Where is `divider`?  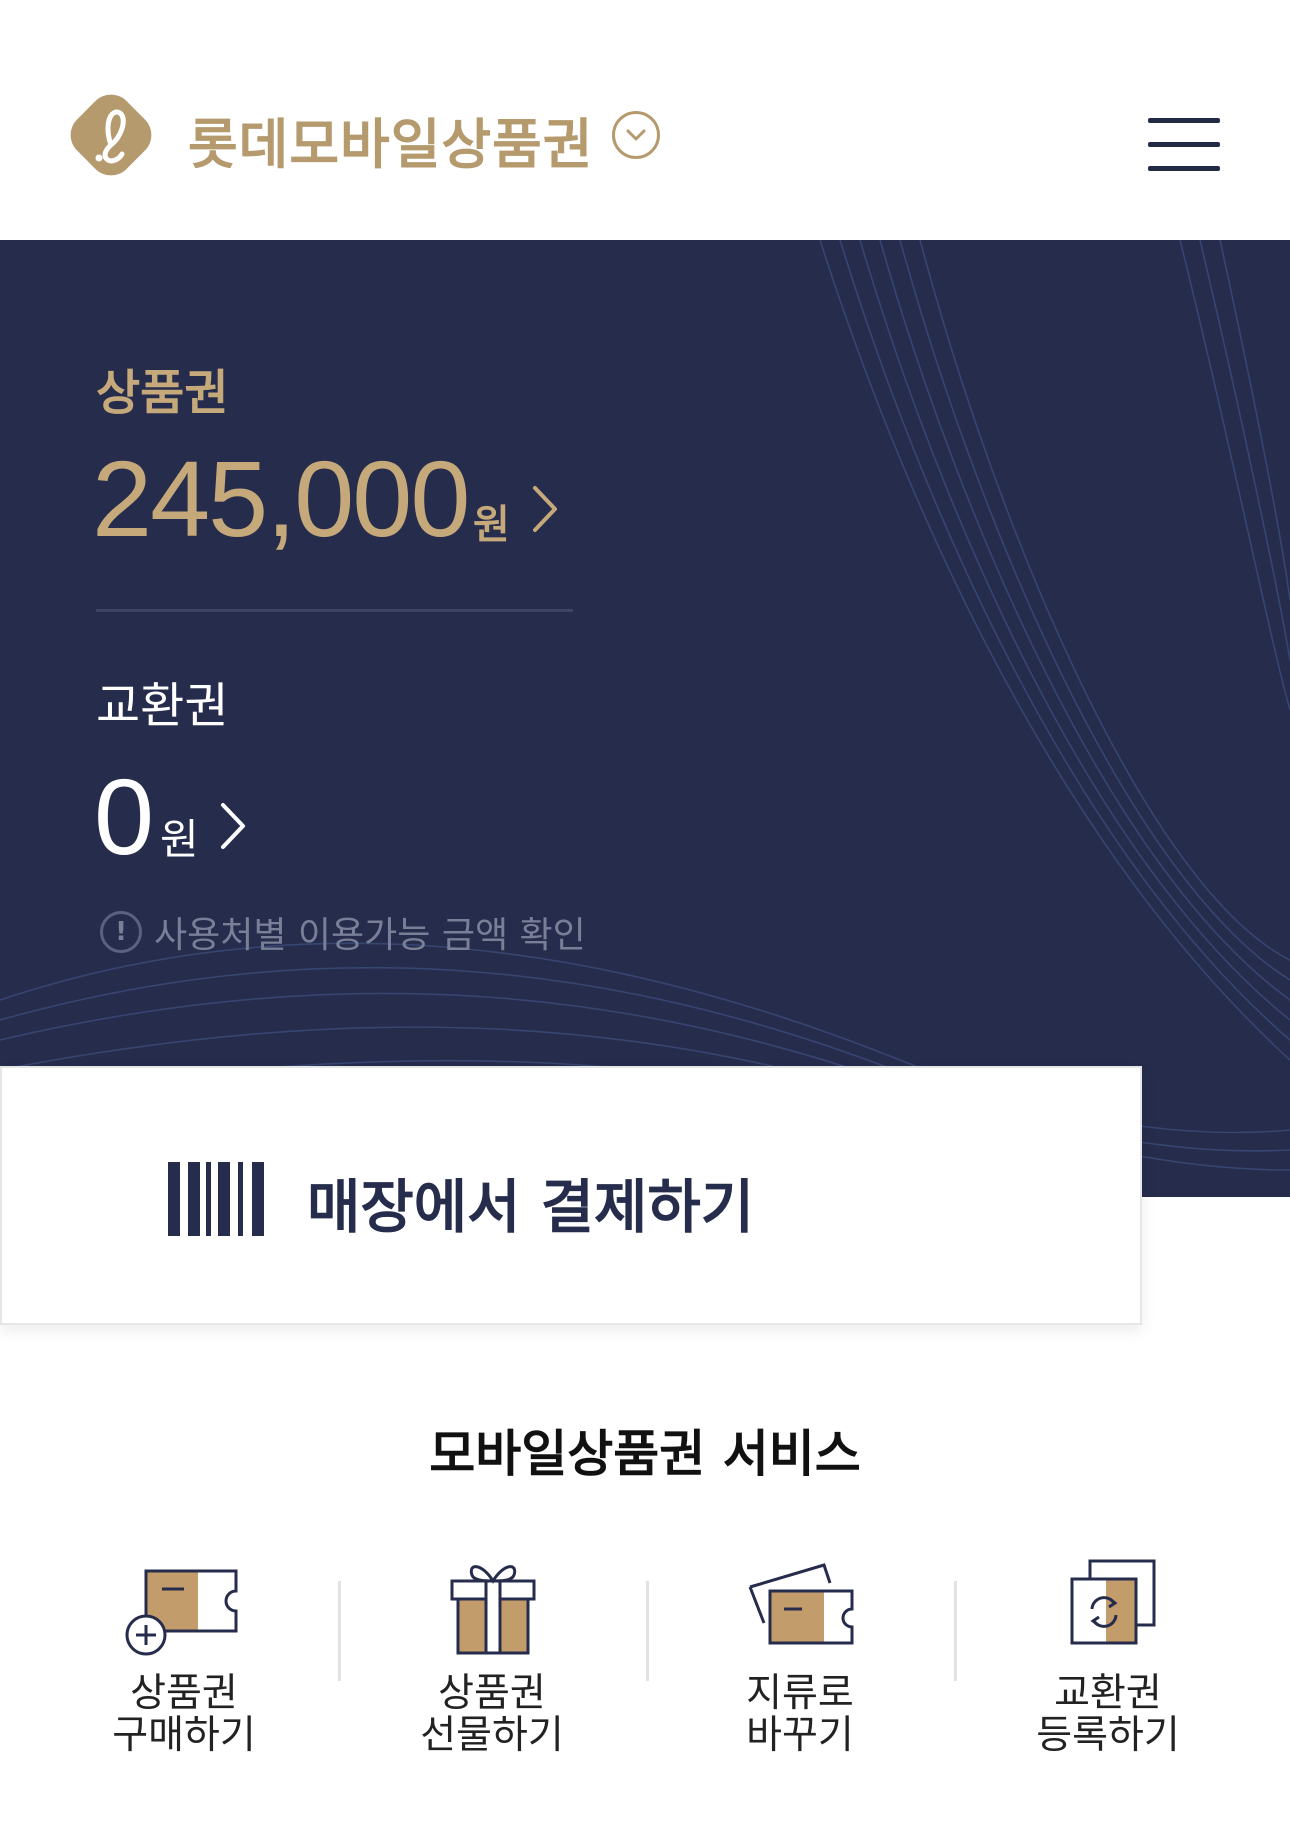
divider is located at coordinates (334, 610).